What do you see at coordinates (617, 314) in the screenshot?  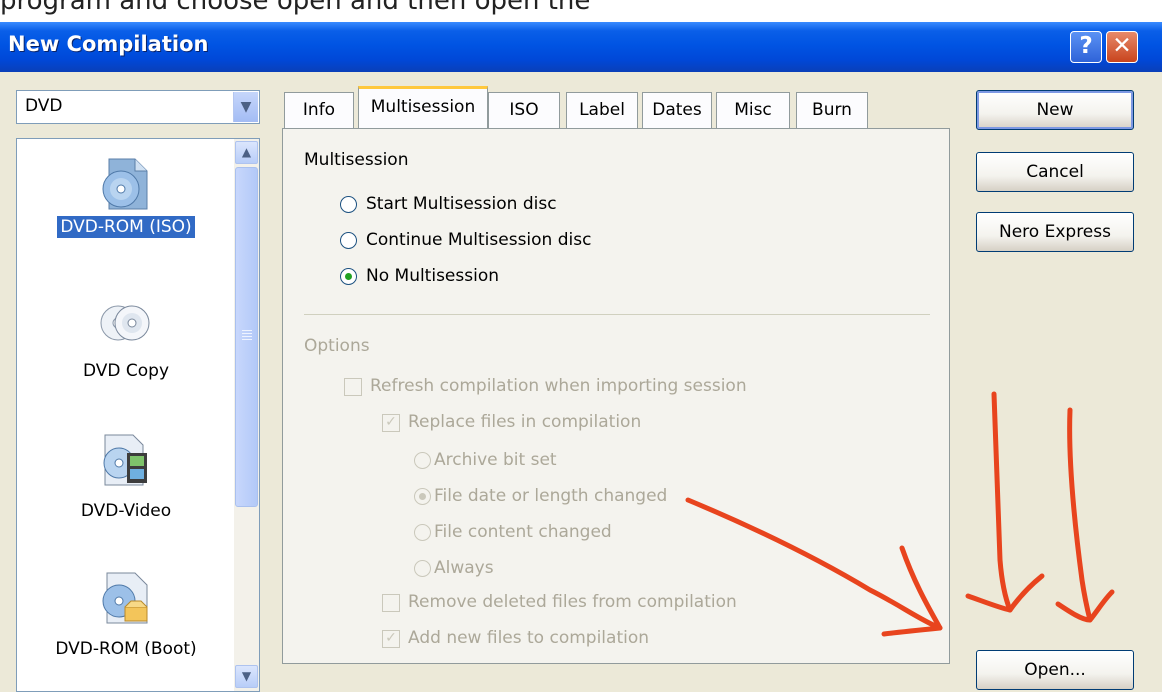 I see `divider` at bounding box center [617, 314].